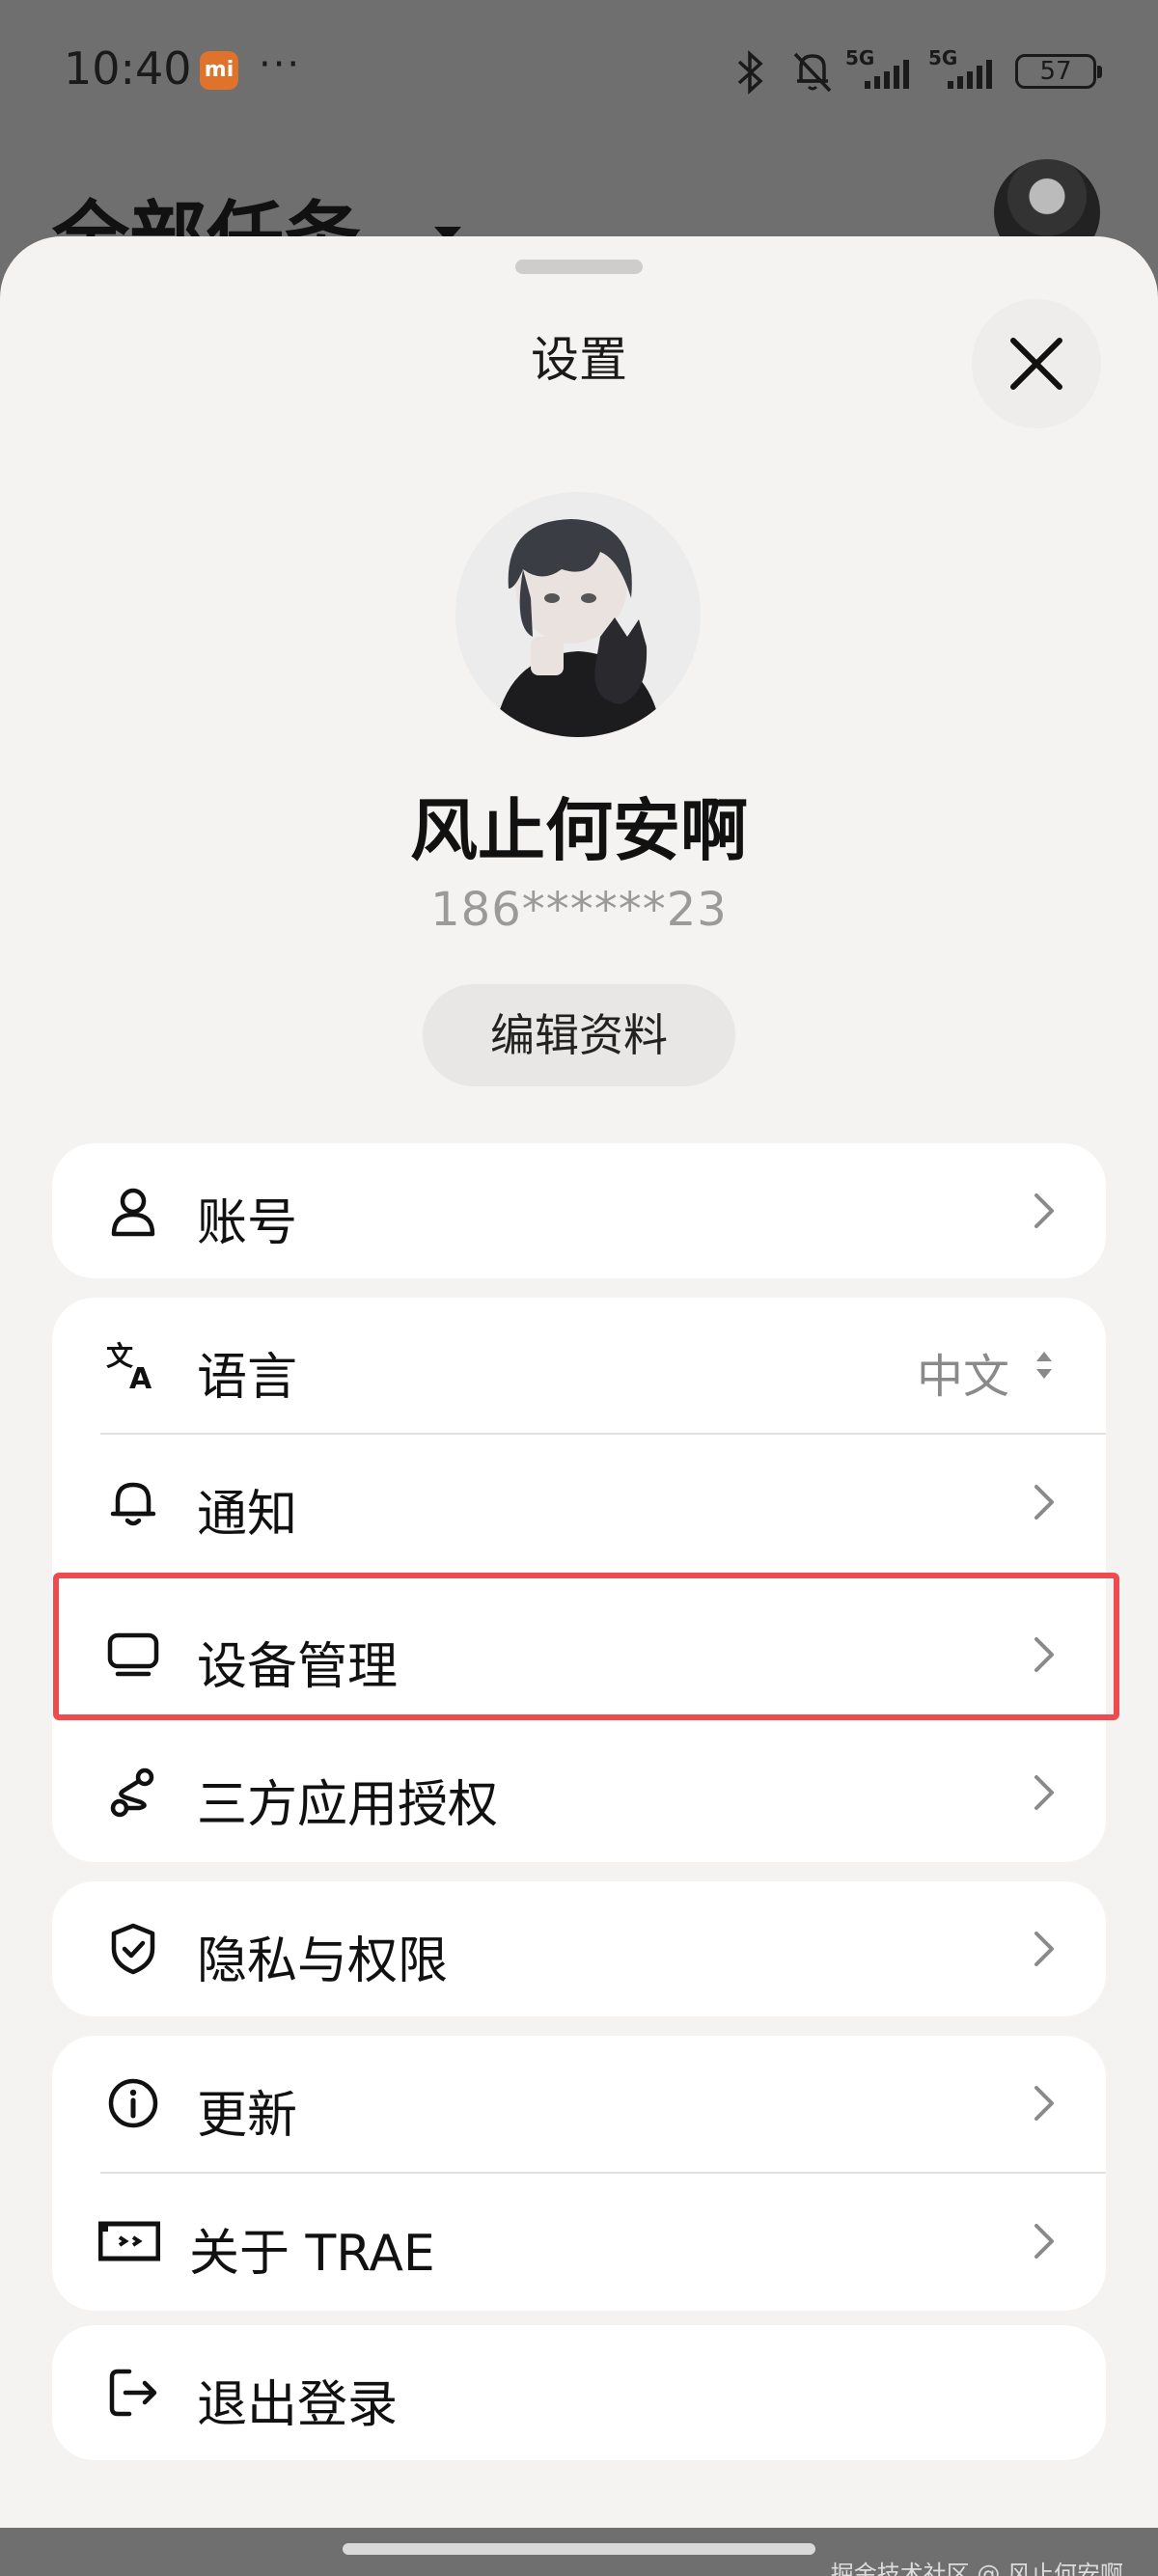 The height and width of the screenshot is (2576, 1158). What do you see at coordinates (879, 67) in the screenshot?
I see `signal-1-icon: 5G` at bounding box center [879, 67].